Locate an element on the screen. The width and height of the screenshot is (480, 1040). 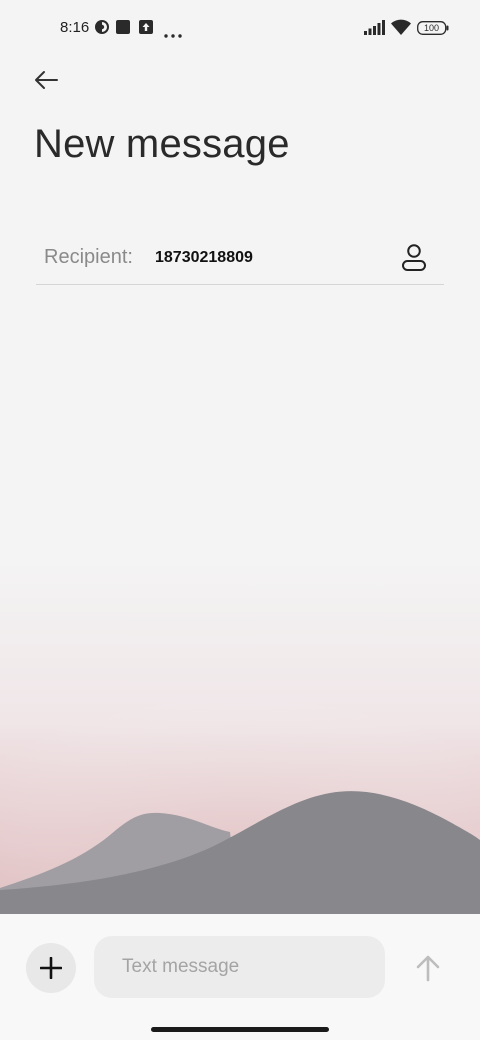
send-button is located at coordinates (428, 968).